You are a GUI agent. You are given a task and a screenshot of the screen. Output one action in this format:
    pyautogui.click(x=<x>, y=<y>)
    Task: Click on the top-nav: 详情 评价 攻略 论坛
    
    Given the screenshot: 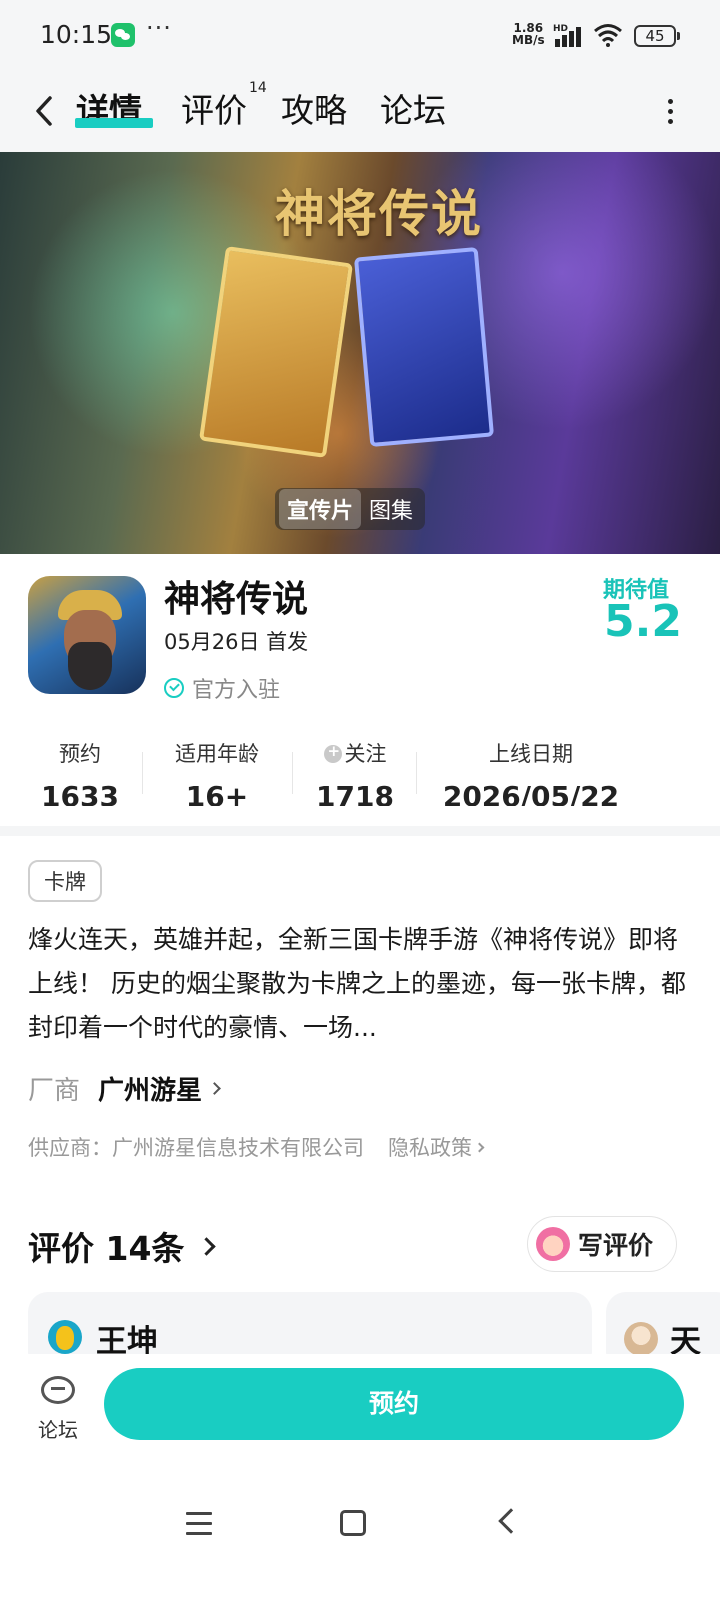 What is the action you would take?
    pyautogui.click(x=360, y=112)
    